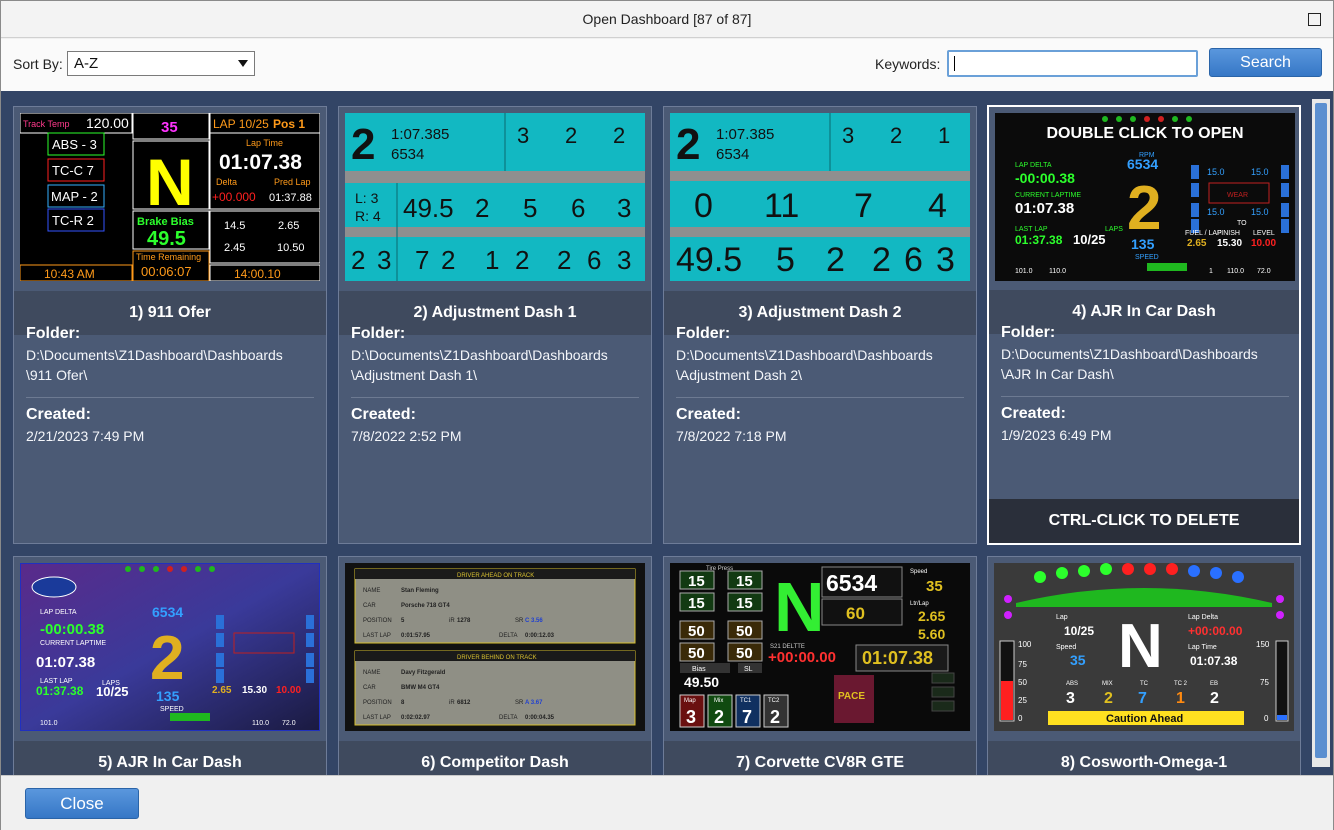 Image resolution: width=1334 pixels, height=830 pixels. Describe the element at coordinates (406, 436) in the screenshot. I see `created-date: 7/8/2022 2:52 PM` at that location.